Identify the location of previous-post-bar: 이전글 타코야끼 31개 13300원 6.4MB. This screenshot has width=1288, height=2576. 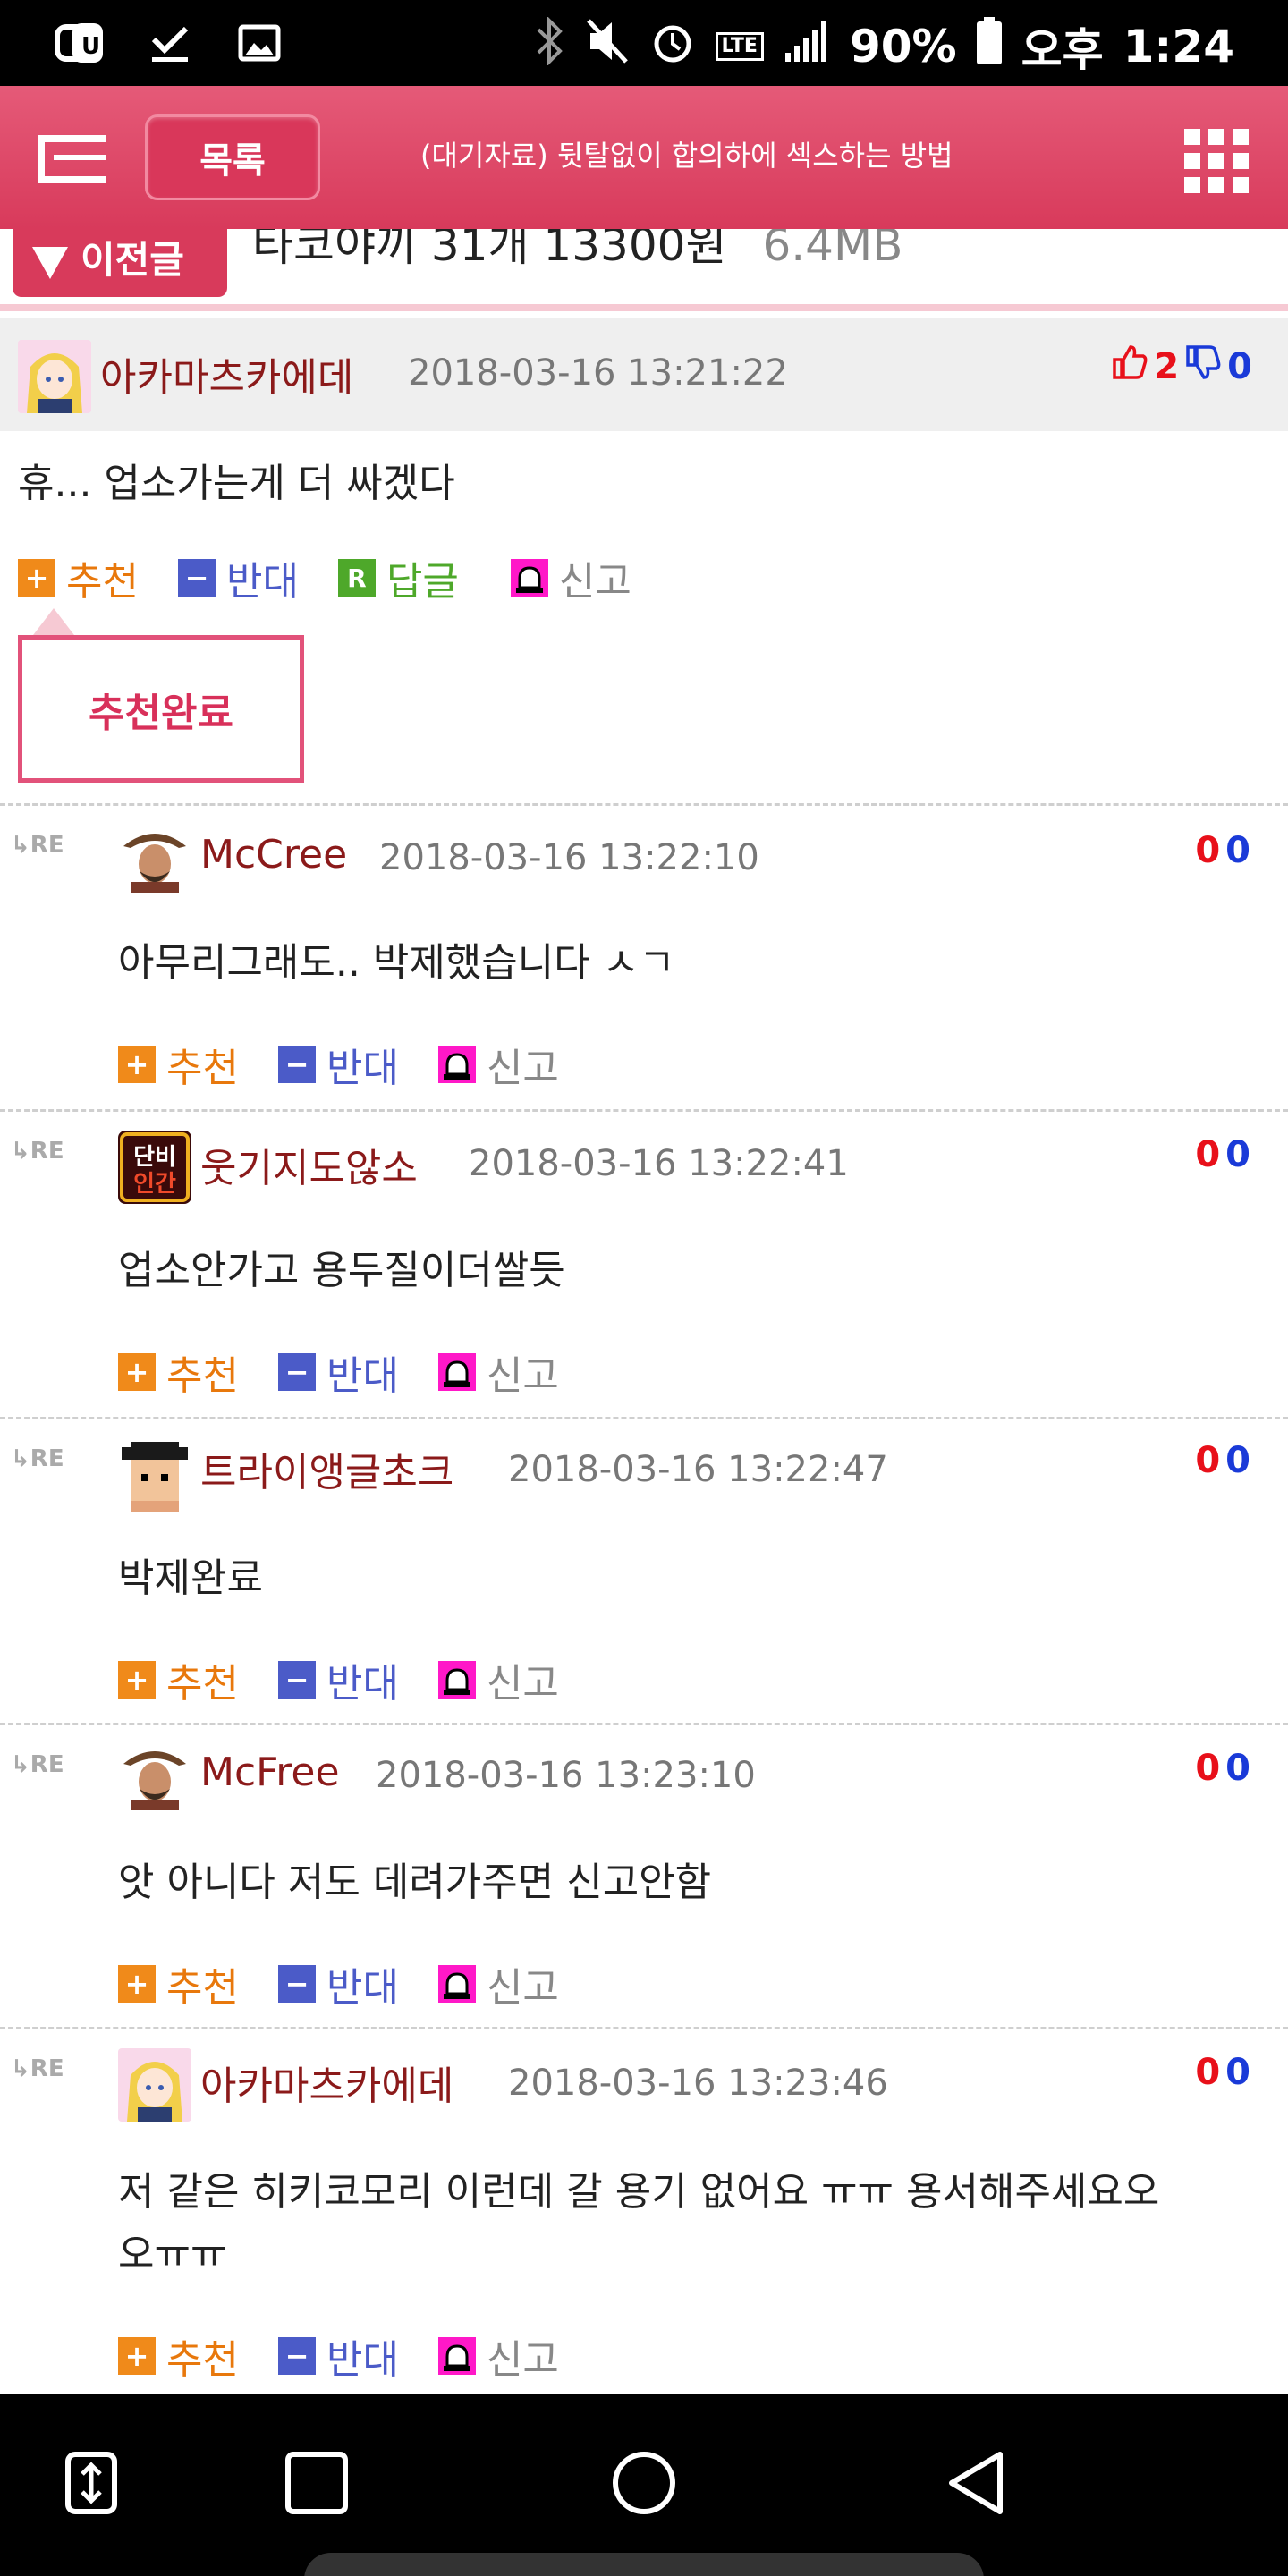
(644, 270).